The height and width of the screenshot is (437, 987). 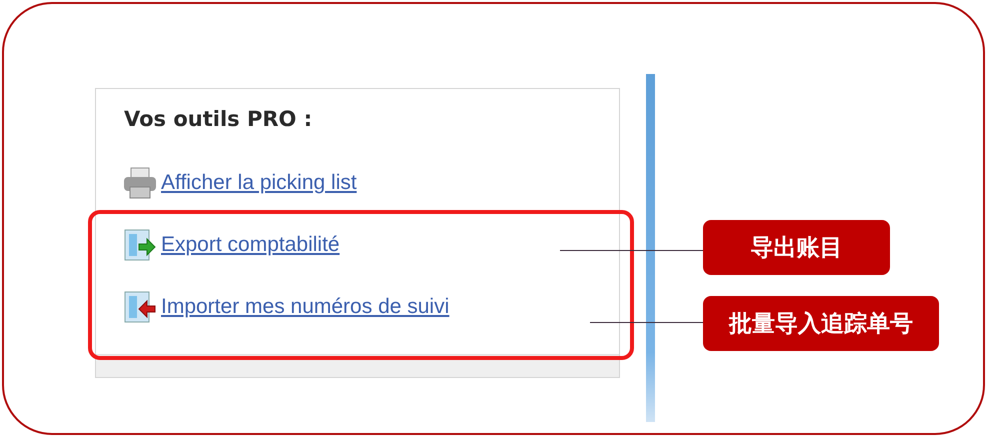 I want to click on tool-link: Importer mes numéros de suivi, so click(x=305, y=307).